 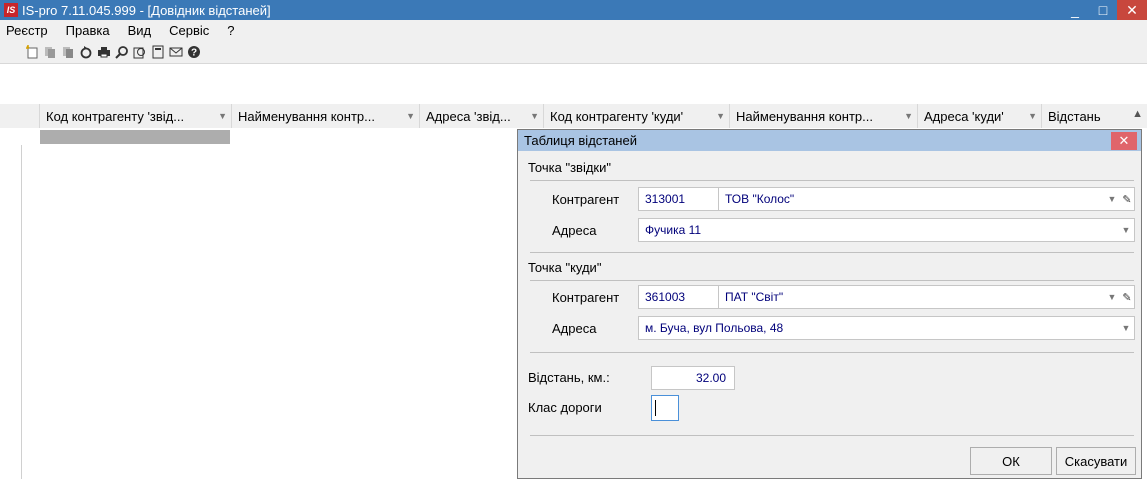 What do you see at coordinates (1103, 10) in the screenshot?
I see `maximize-button: □` at bounding box center [1103, 10].